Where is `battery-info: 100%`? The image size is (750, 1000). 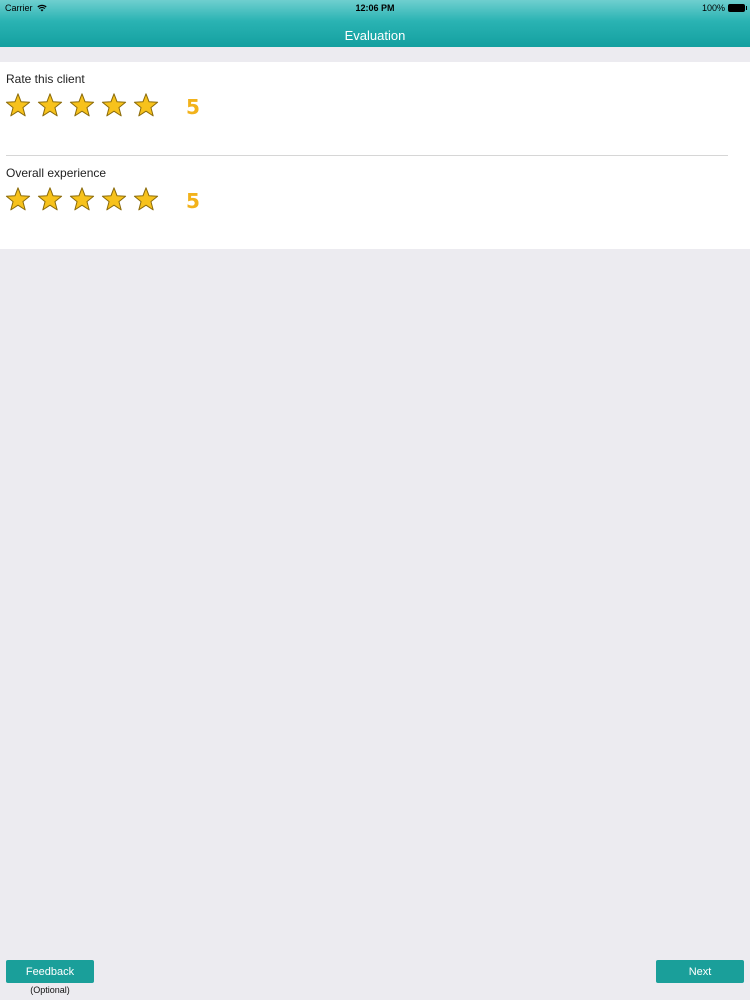 battery-info: 100% is located at coordinates (724, 8).